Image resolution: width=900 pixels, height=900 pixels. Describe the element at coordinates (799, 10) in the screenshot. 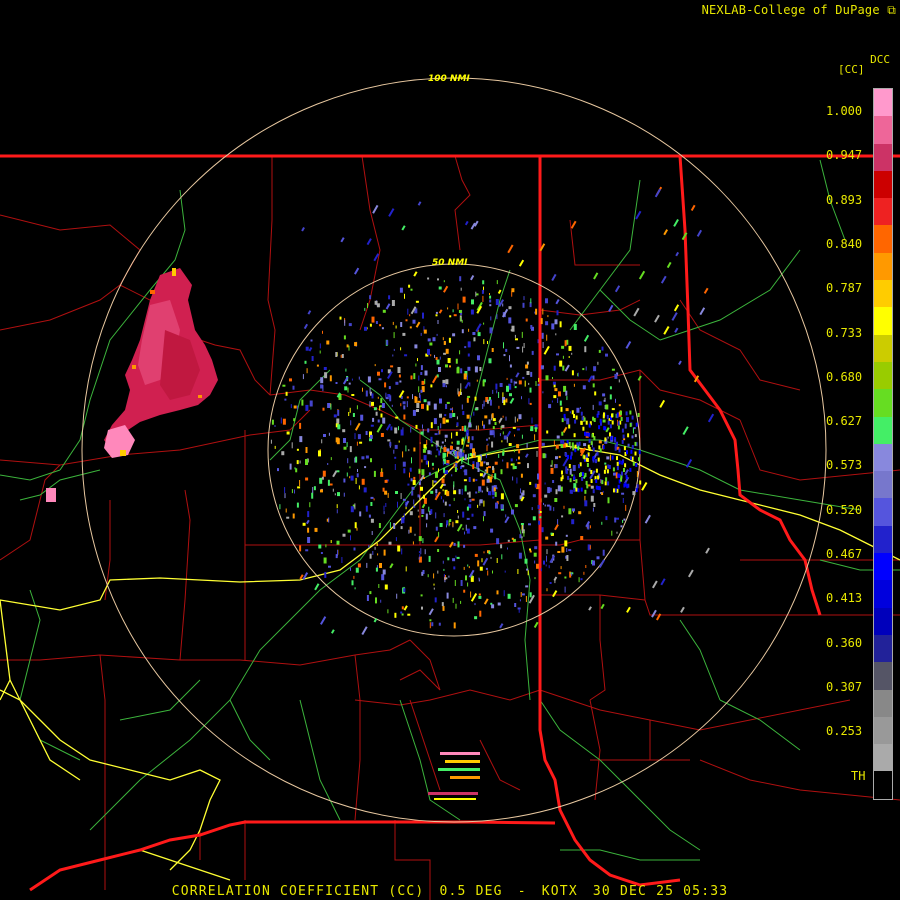

I see `credit-label: NEXLAB-College of DuPage ⧉` at that location.